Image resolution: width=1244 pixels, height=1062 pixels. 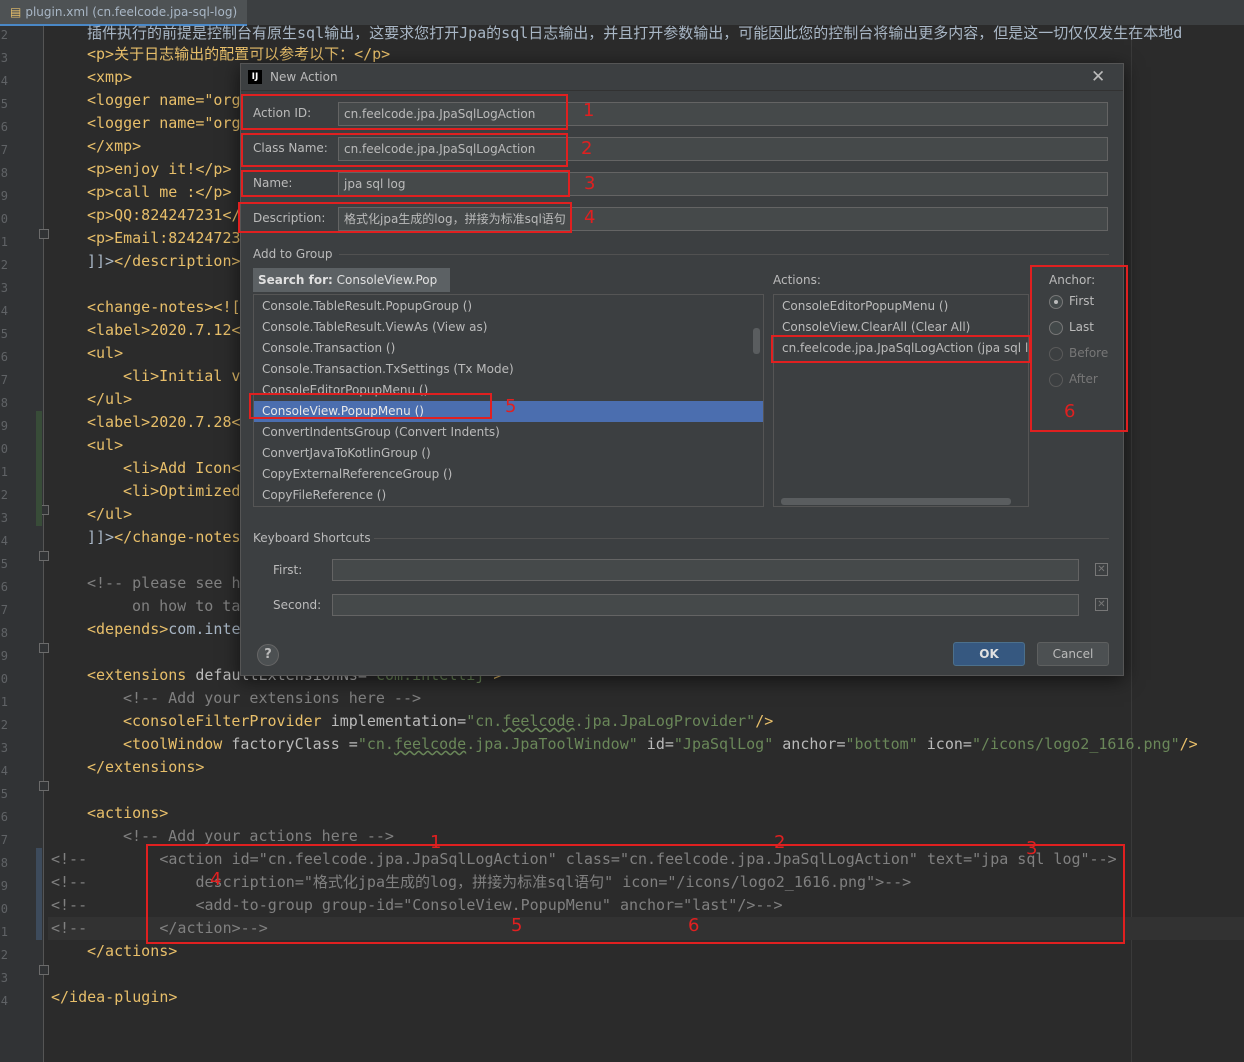 I want to click on anchor-before-label: Before, so click(x=1089, y=353).